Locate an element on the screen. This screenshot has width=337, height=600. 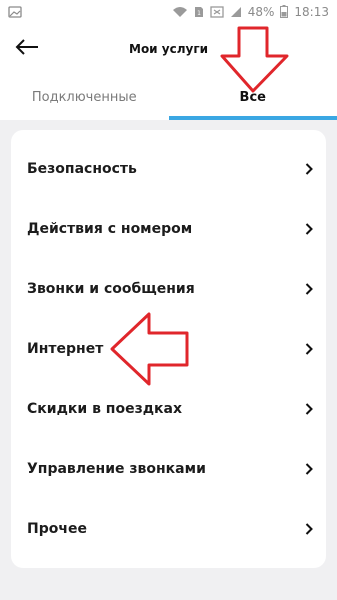
service-label: Скидки в поездках is located at coordinates (105, 409).